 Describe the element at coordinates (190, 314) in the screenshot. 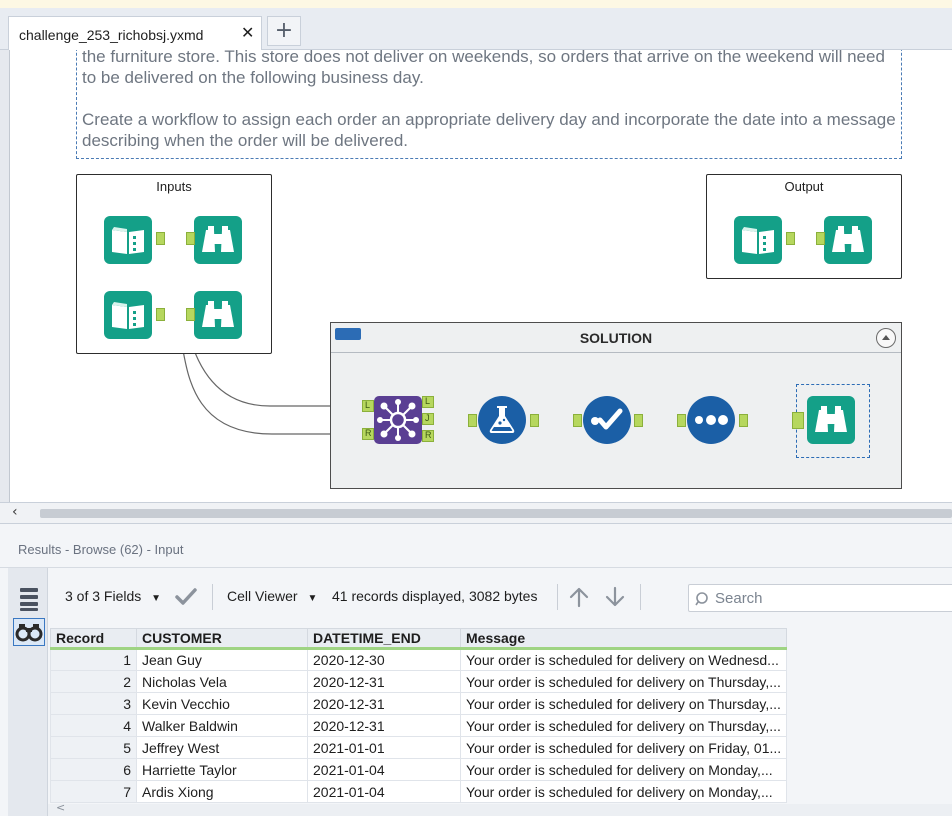

I see `anchor-browse2-in` at that location.